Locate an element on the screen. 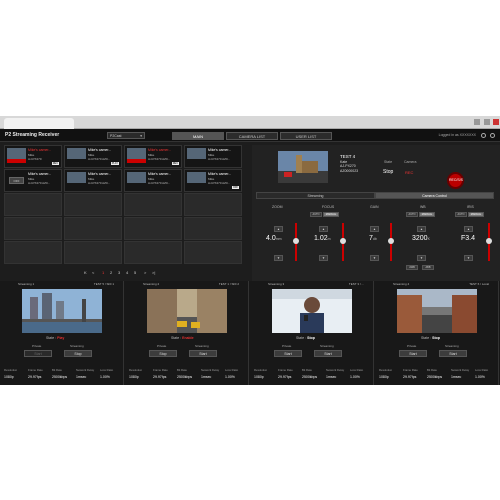  camera-off-badge: OFF is located at coordinates (16, 180).